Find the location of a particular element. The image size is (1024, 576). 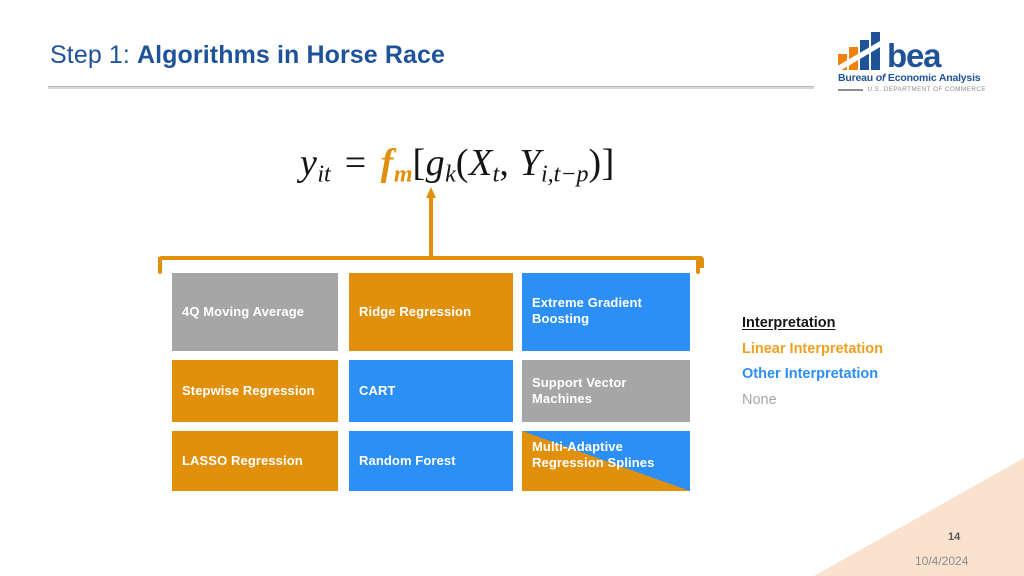

slide-number: 14 is located at coordinates (954, 537).